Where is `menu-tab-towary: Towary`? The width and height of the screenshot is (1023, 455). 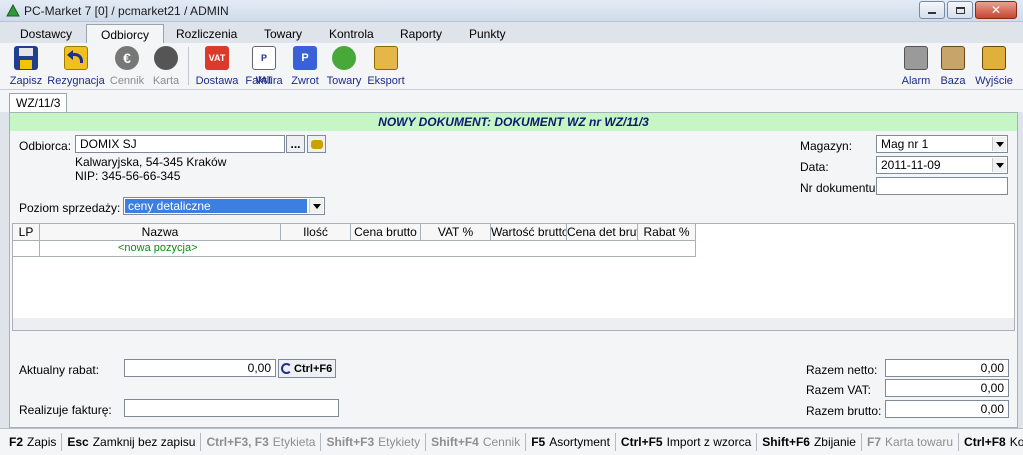
menu-tab-towary: Towary is located at coordinates (283, 34).